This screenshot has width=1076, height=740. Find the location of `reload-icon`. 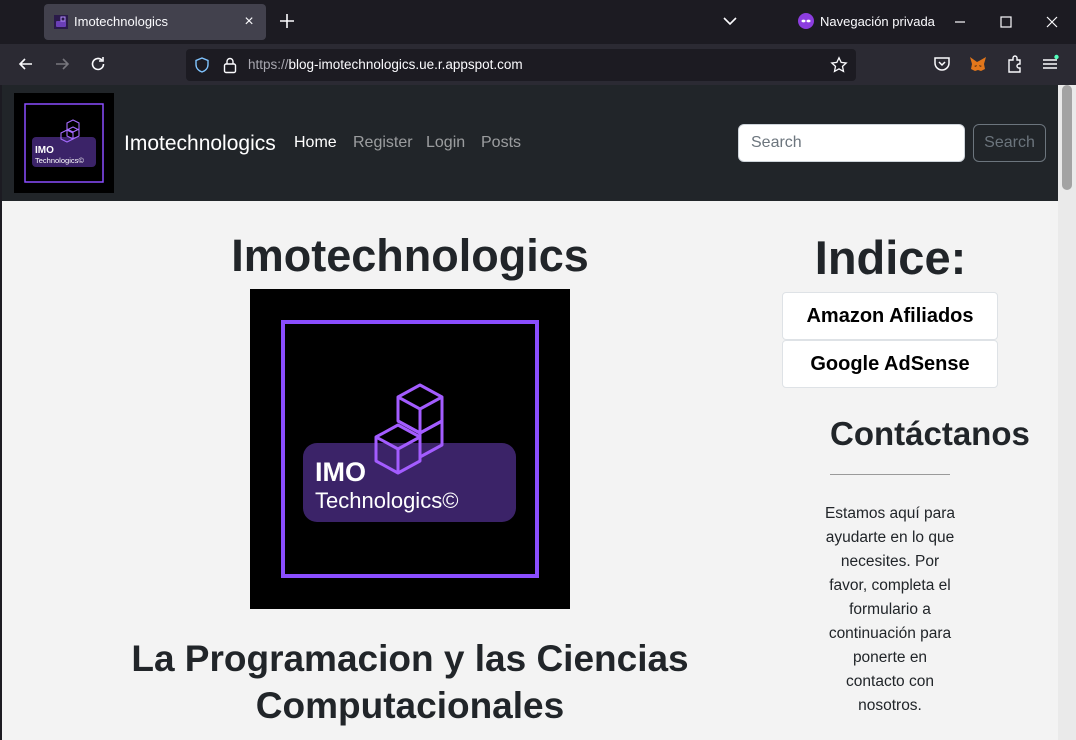

reload-icon is located at coordinates (98, 64).